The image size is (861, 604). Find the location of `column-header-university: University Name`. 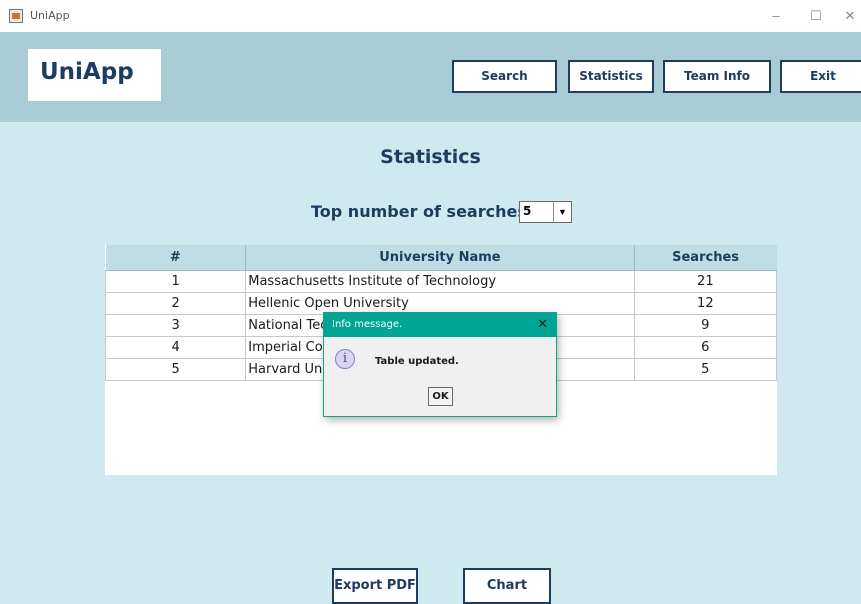

column-header-university: University Name is located at coordinates (440, 258).